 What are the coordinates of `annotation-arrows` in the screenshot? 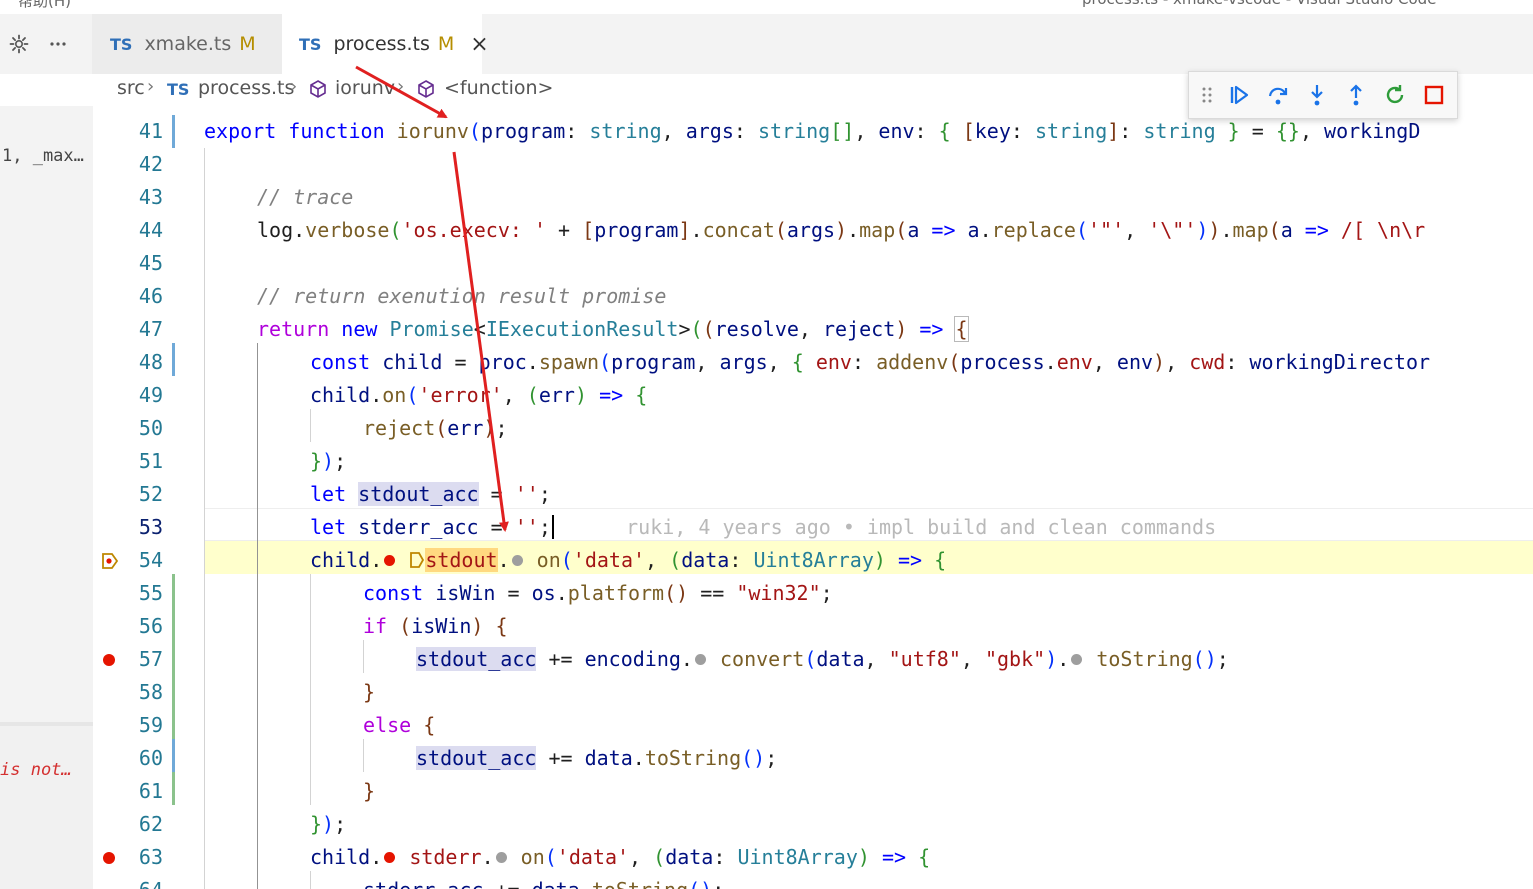 It's located at (432, 298).